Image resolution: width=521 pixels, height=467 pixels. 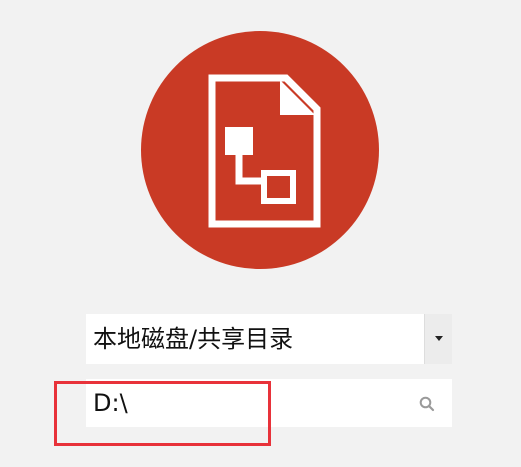 I want to click on storage-source-select: 本地磁盘/共享目录, so click(x=269, y=339).